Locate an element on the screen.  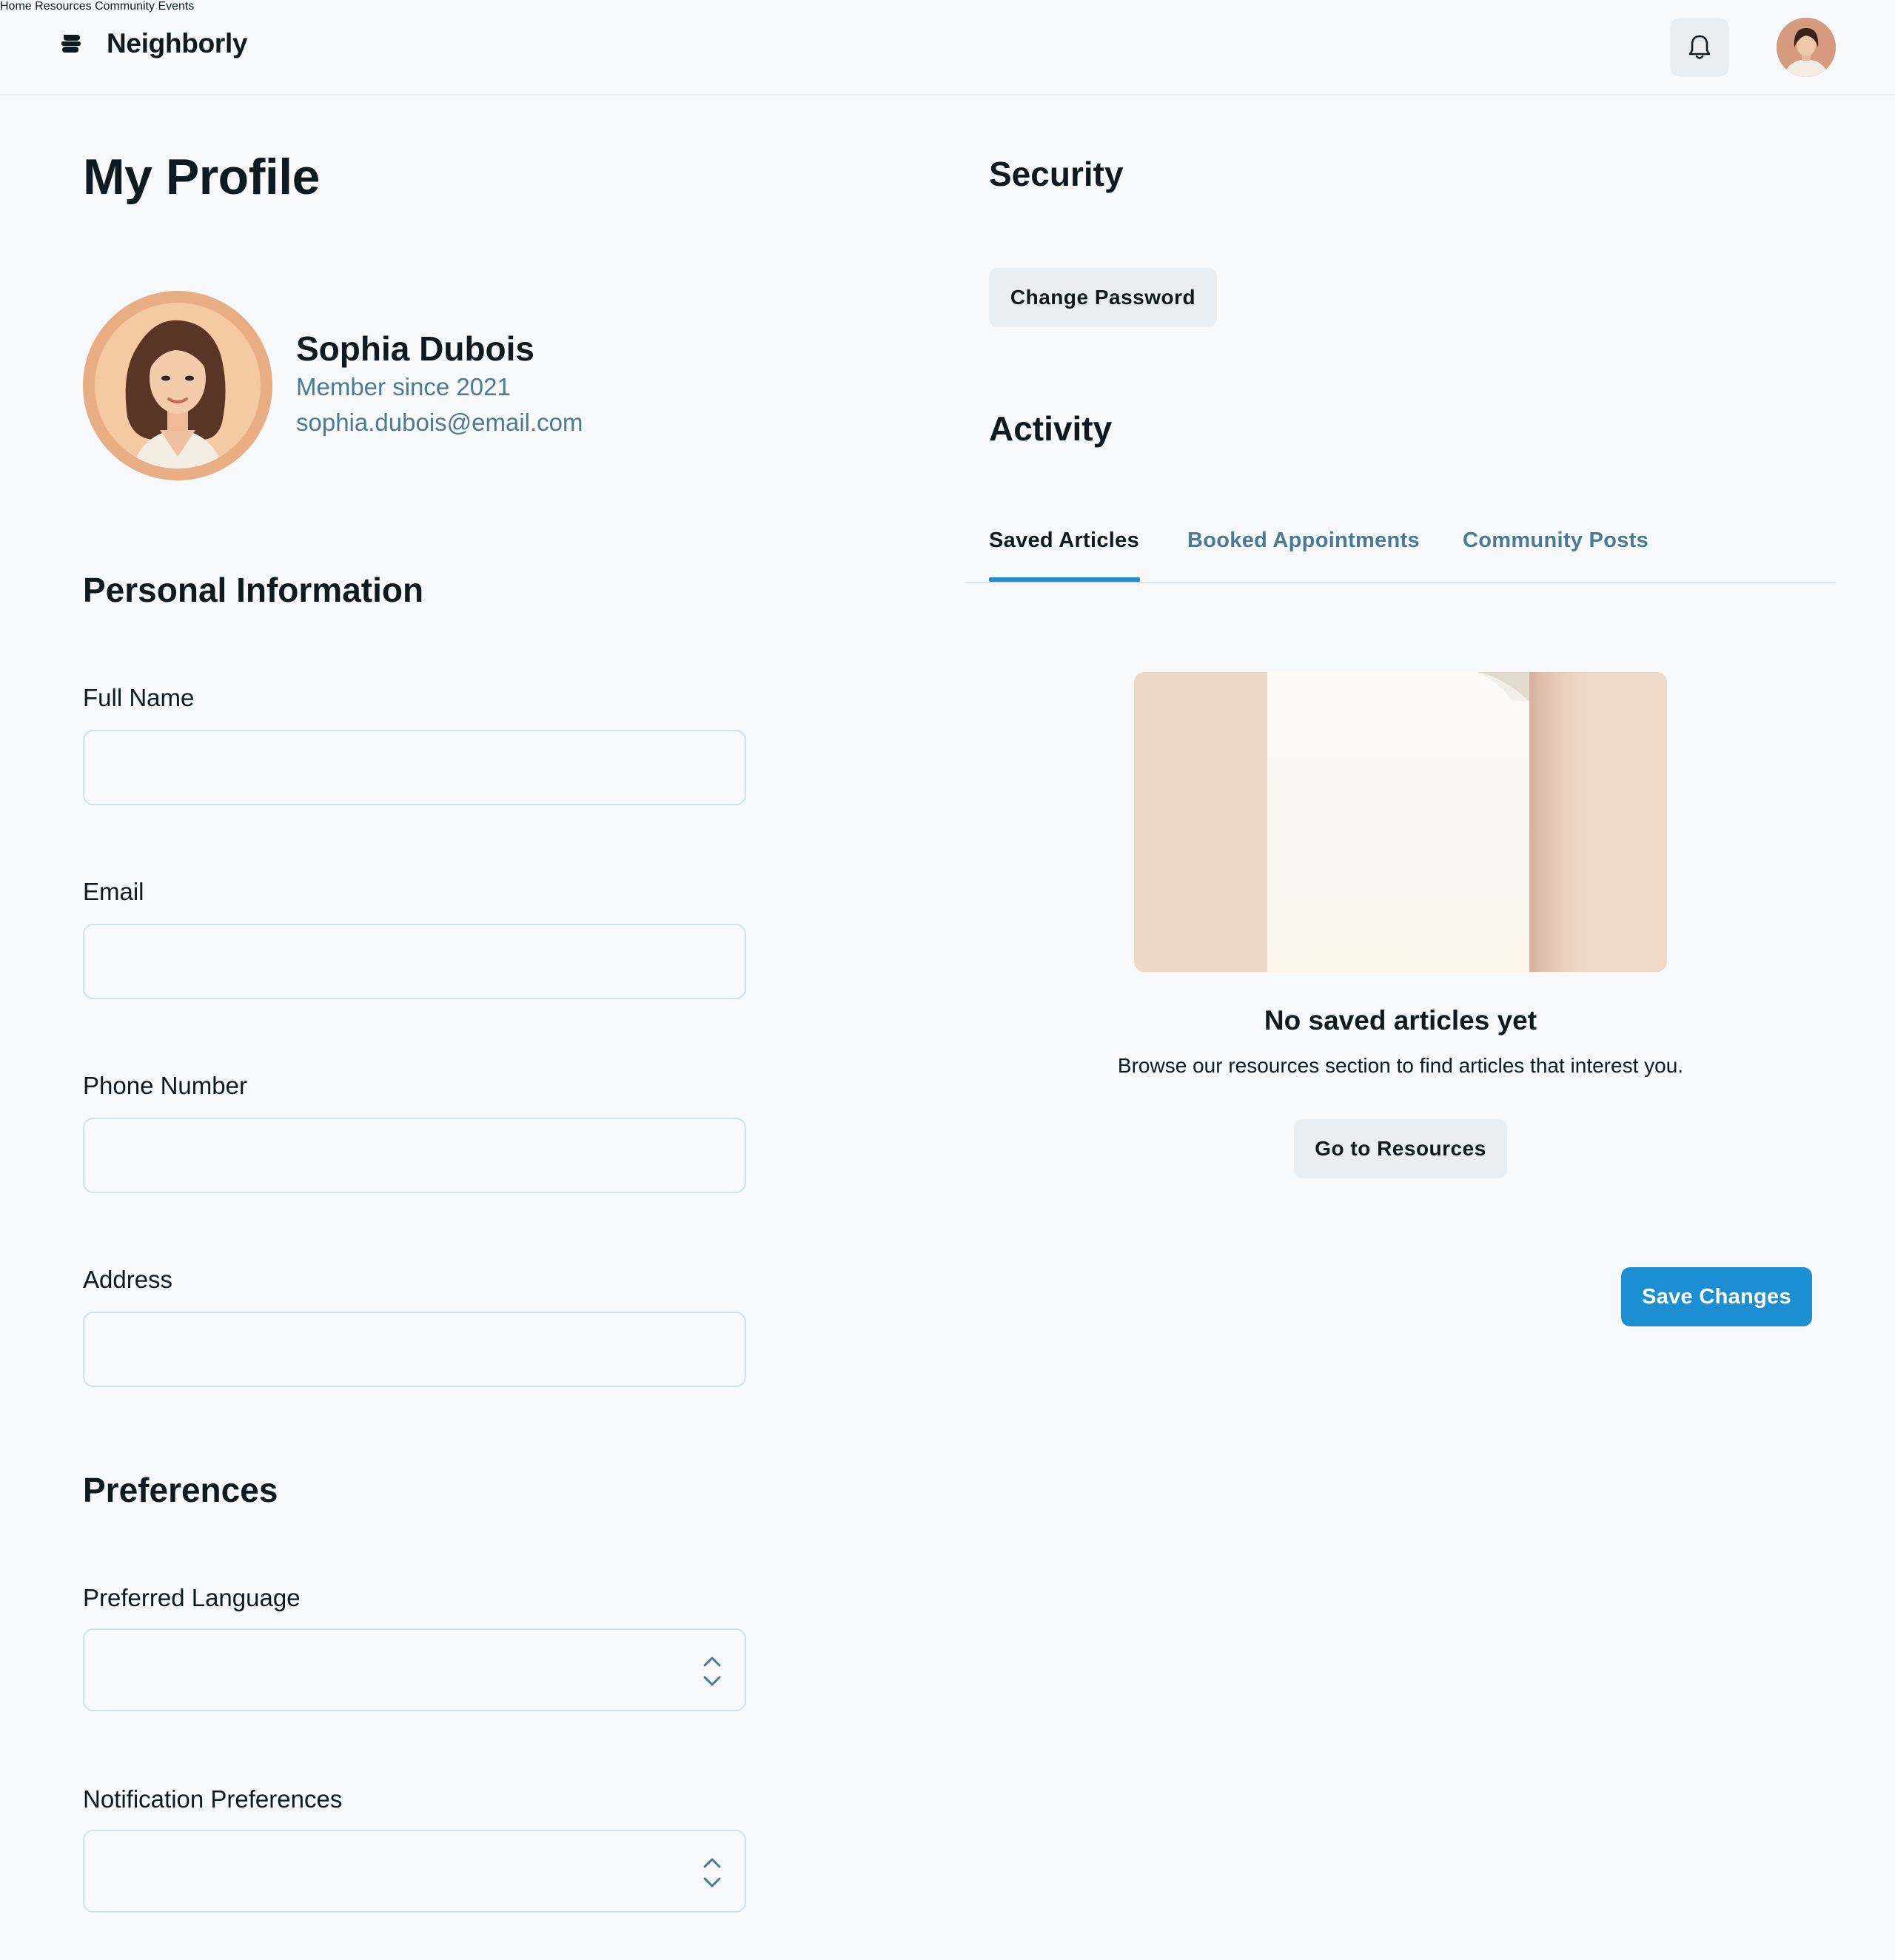
preferred-language-label: Preferred Language is located at coordinates (192, 1598).